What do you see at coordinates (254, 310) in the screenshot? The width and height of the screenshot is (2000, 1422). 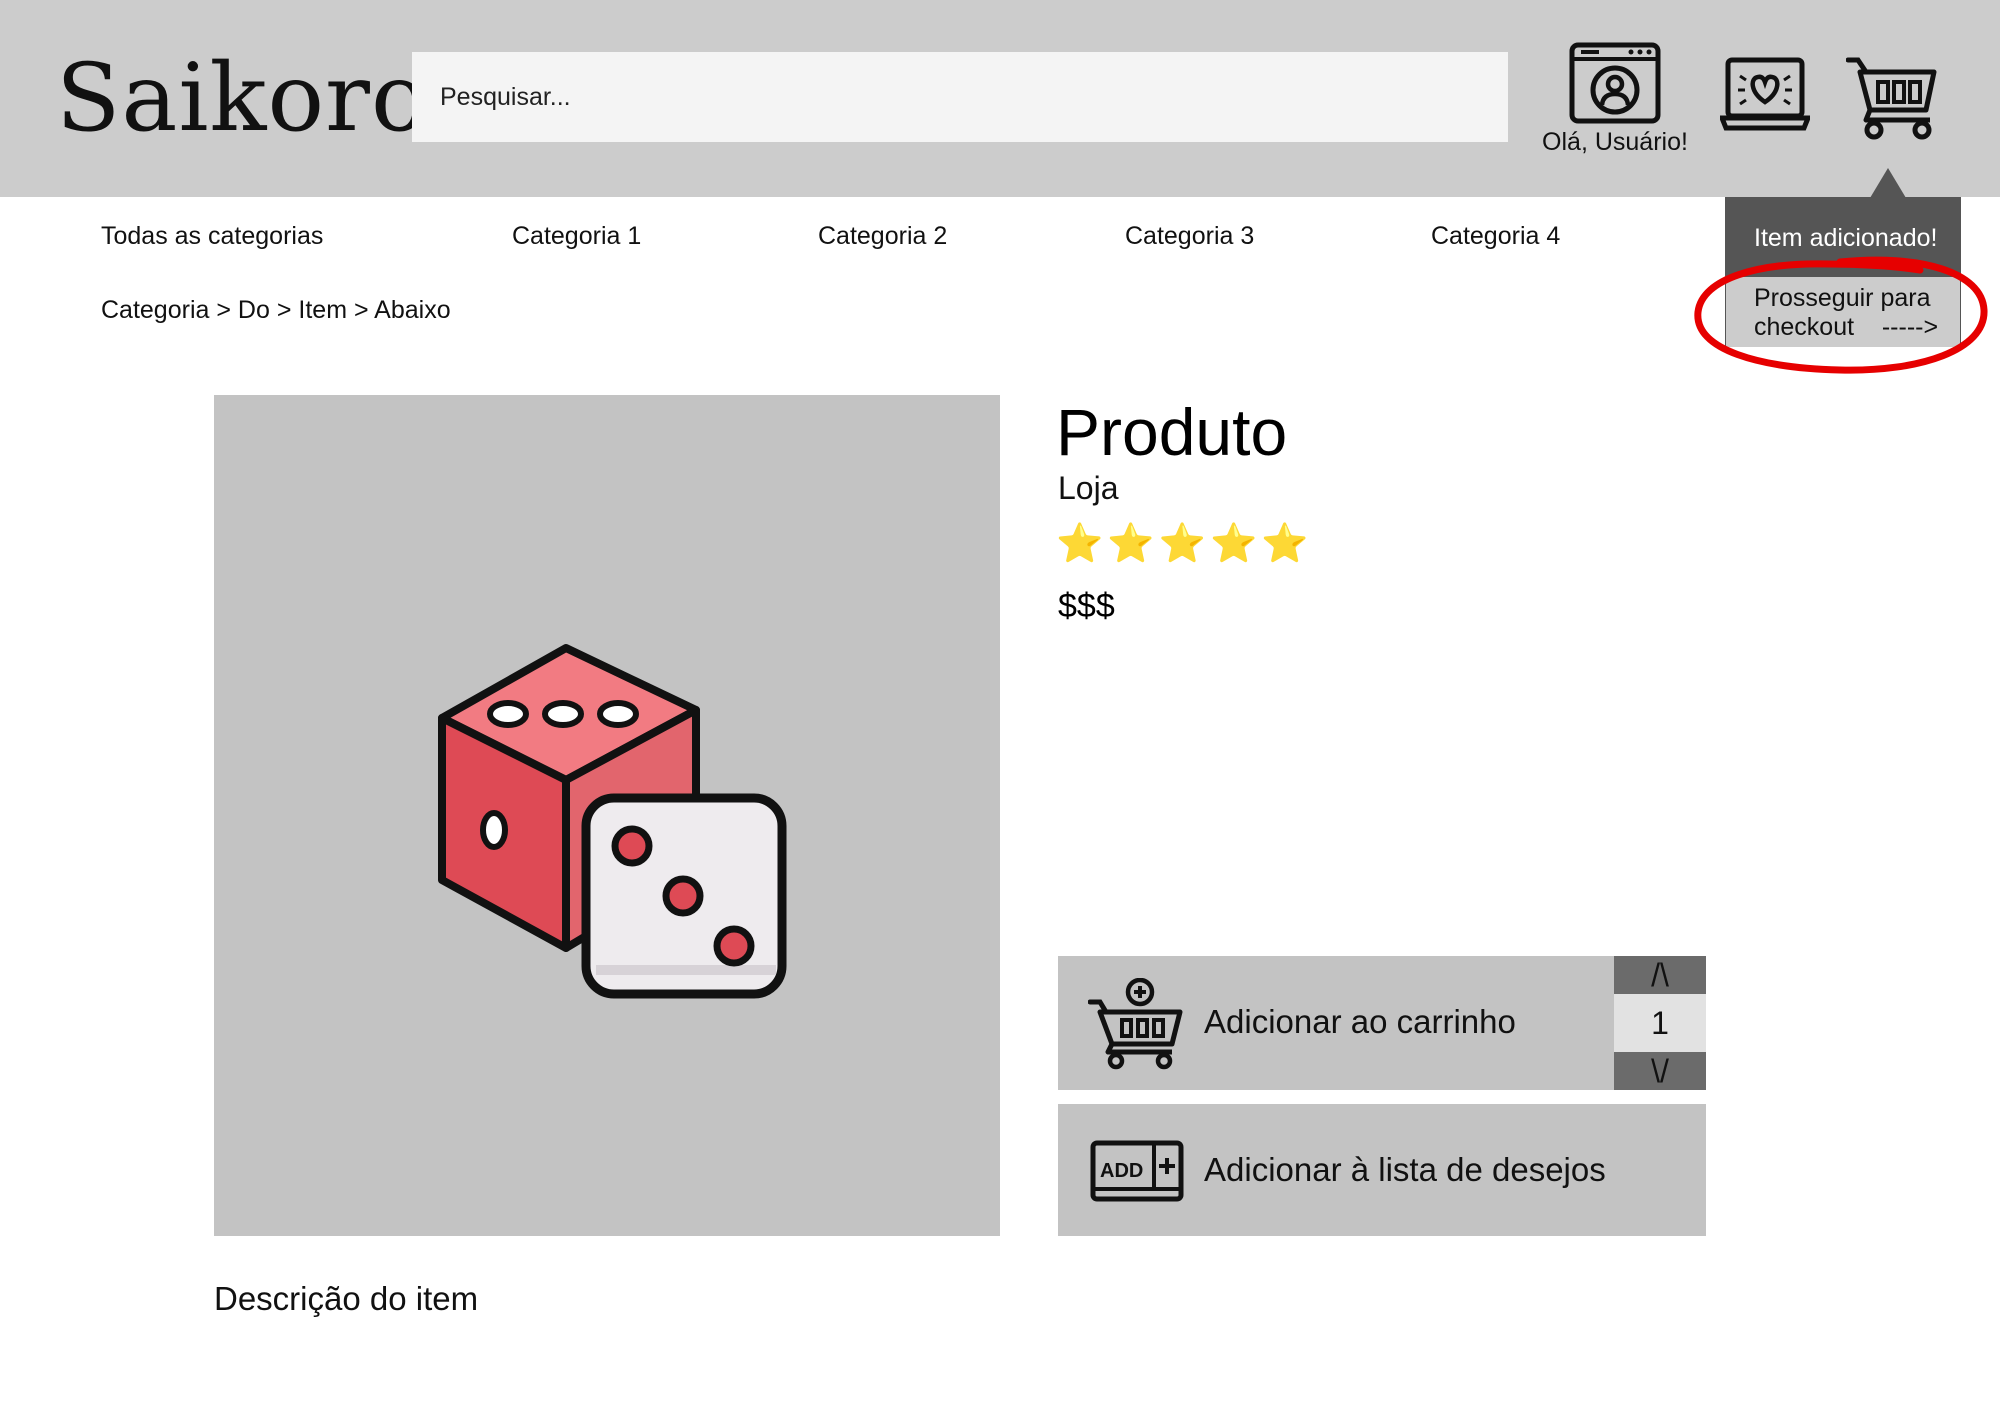 I see `breadcrumb-item: Do` at bounding box center [254, 310].